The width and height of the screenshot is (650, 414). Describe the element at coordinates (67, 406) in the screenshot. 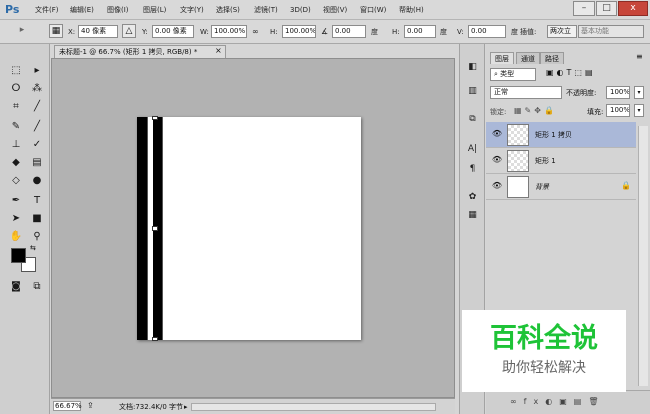

I see `zoom-field: 66.67%` at that location.